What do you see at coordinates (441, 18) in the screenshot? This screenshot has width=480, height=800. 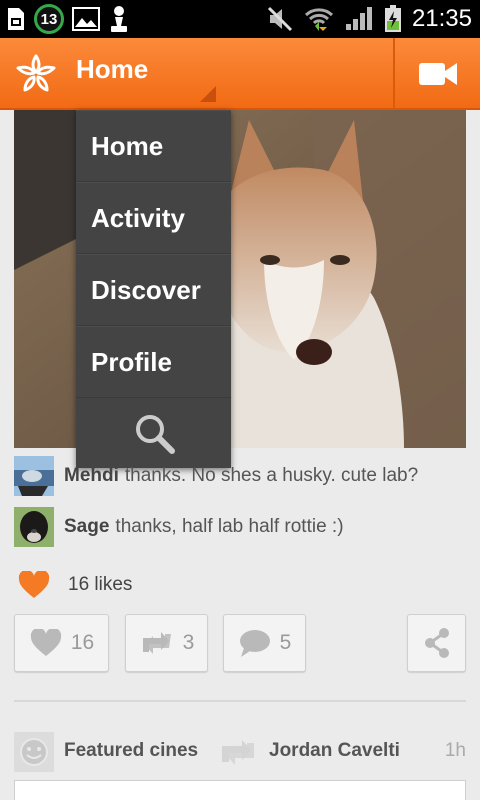 I see `status-time: 21:35` at bounding box center [441, 18].